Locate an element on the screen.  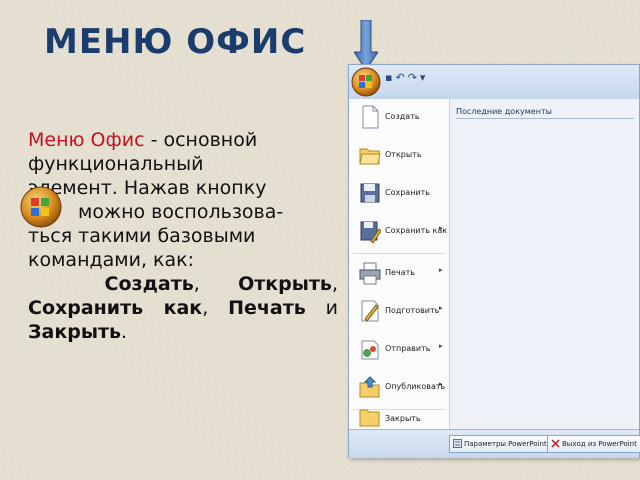
menu-item-label: Закрыть is located at coordinates (403, 418).